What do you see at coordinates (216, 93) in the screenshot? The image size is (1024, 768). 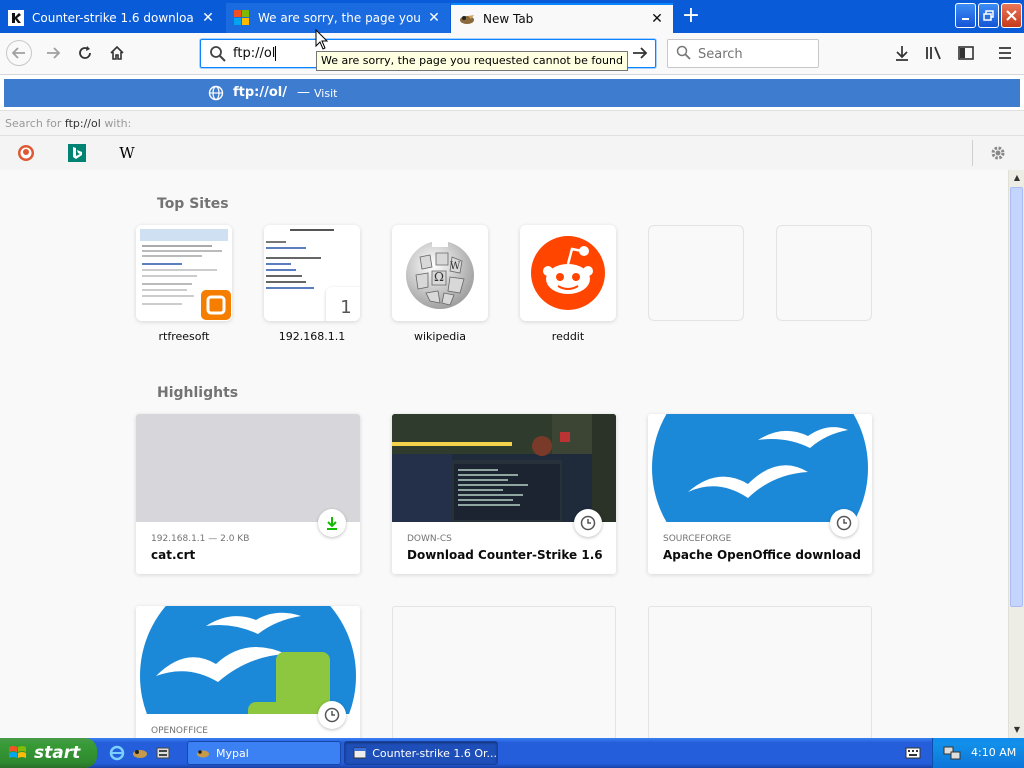 I see `globe-icon` at bounding box center [216, 93].